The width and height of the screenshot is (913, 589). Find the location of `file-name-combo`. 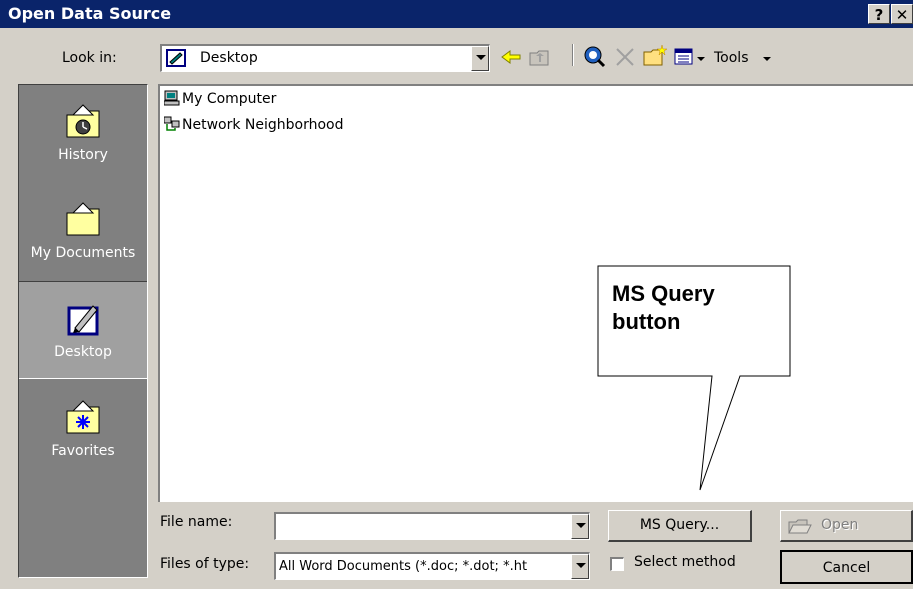

file-name-combo is located at coordinates (432, 526).